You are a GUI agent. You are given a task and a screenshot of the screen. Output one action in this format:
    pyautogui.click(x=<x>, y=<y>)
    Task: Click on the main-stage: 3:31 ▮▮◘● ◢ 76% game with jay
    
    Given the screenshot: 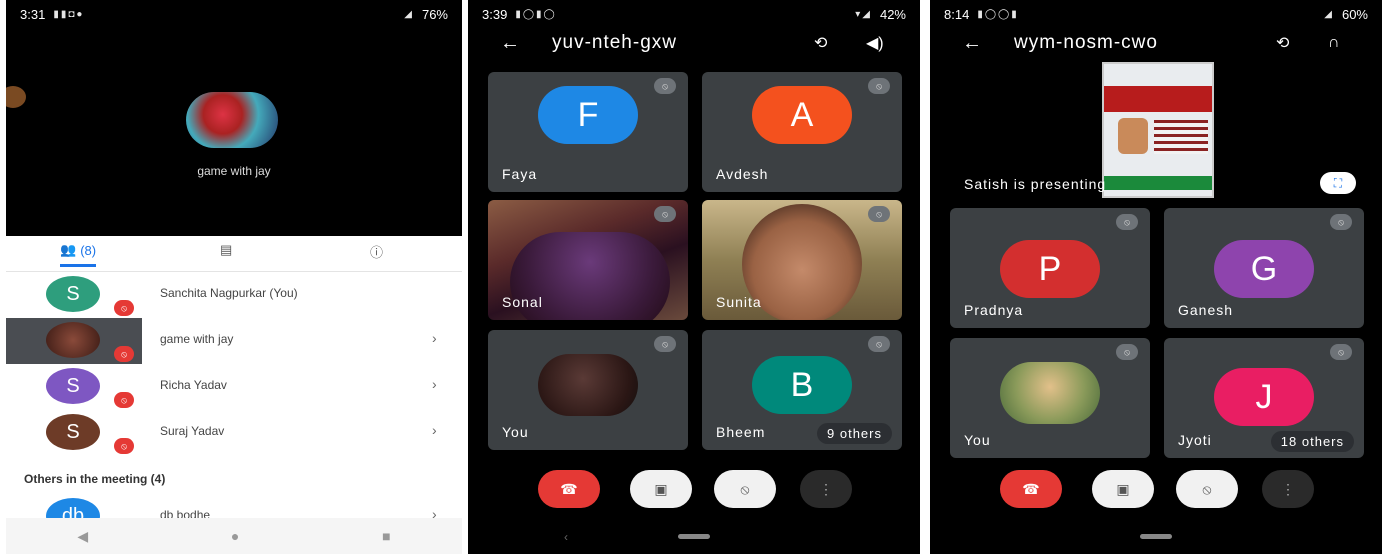 What is the action you would take?
    pyautogui.click(x=234, y=118)
    